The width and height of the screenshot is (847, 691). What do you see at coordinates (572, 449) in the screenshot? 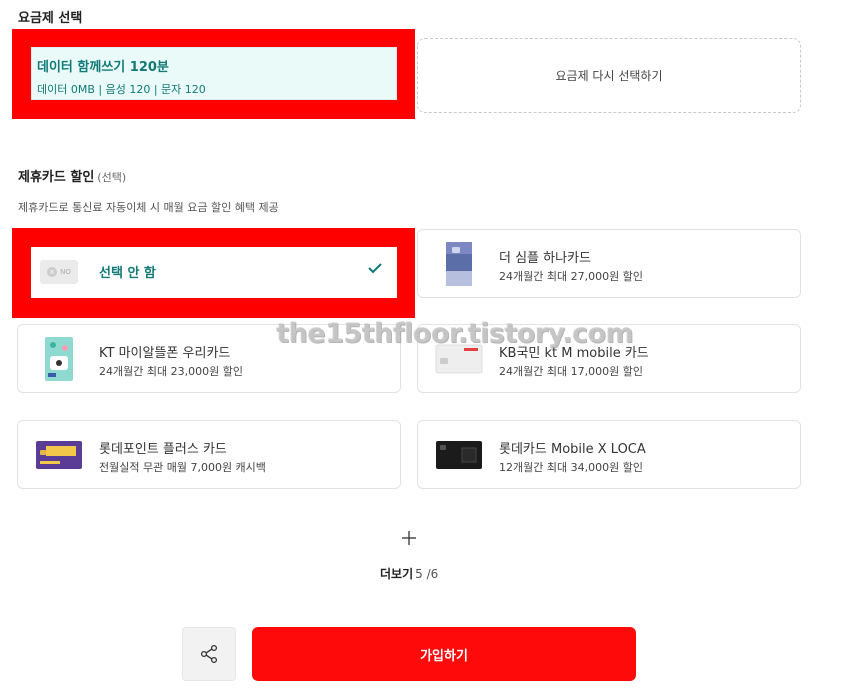
I see `card-name: 롯데카드 Mobile X LOCA` at bounding box center [572, 449].